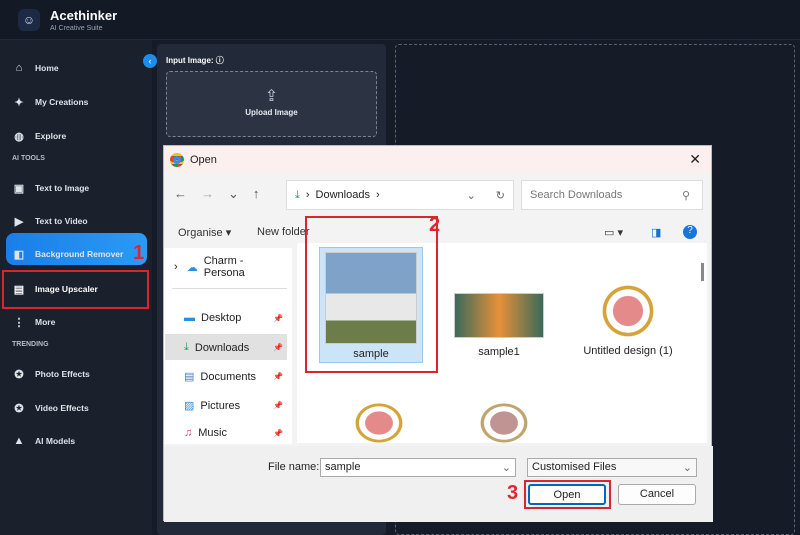 The width and height of the screenshot is (800, 535). I want to click on scrollbar, so click(702, 272).